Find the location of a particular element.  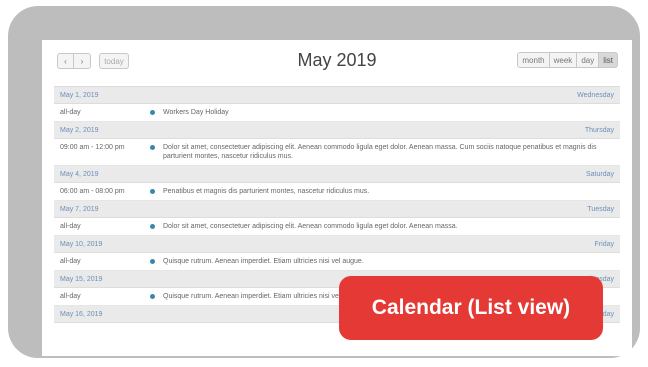

event-time: 06:00 am - 08:00 pm is located at coordinates (92, 191).